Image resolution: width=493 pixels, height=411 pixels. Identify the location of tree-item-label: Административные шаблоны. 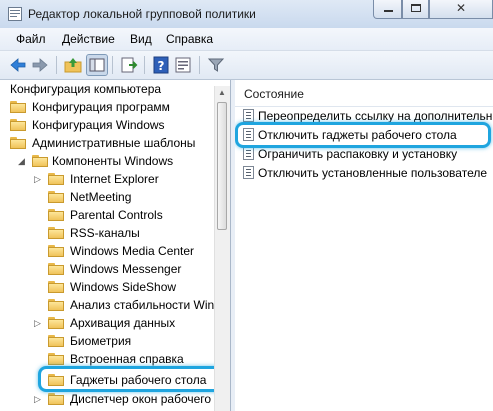
(114, 143).